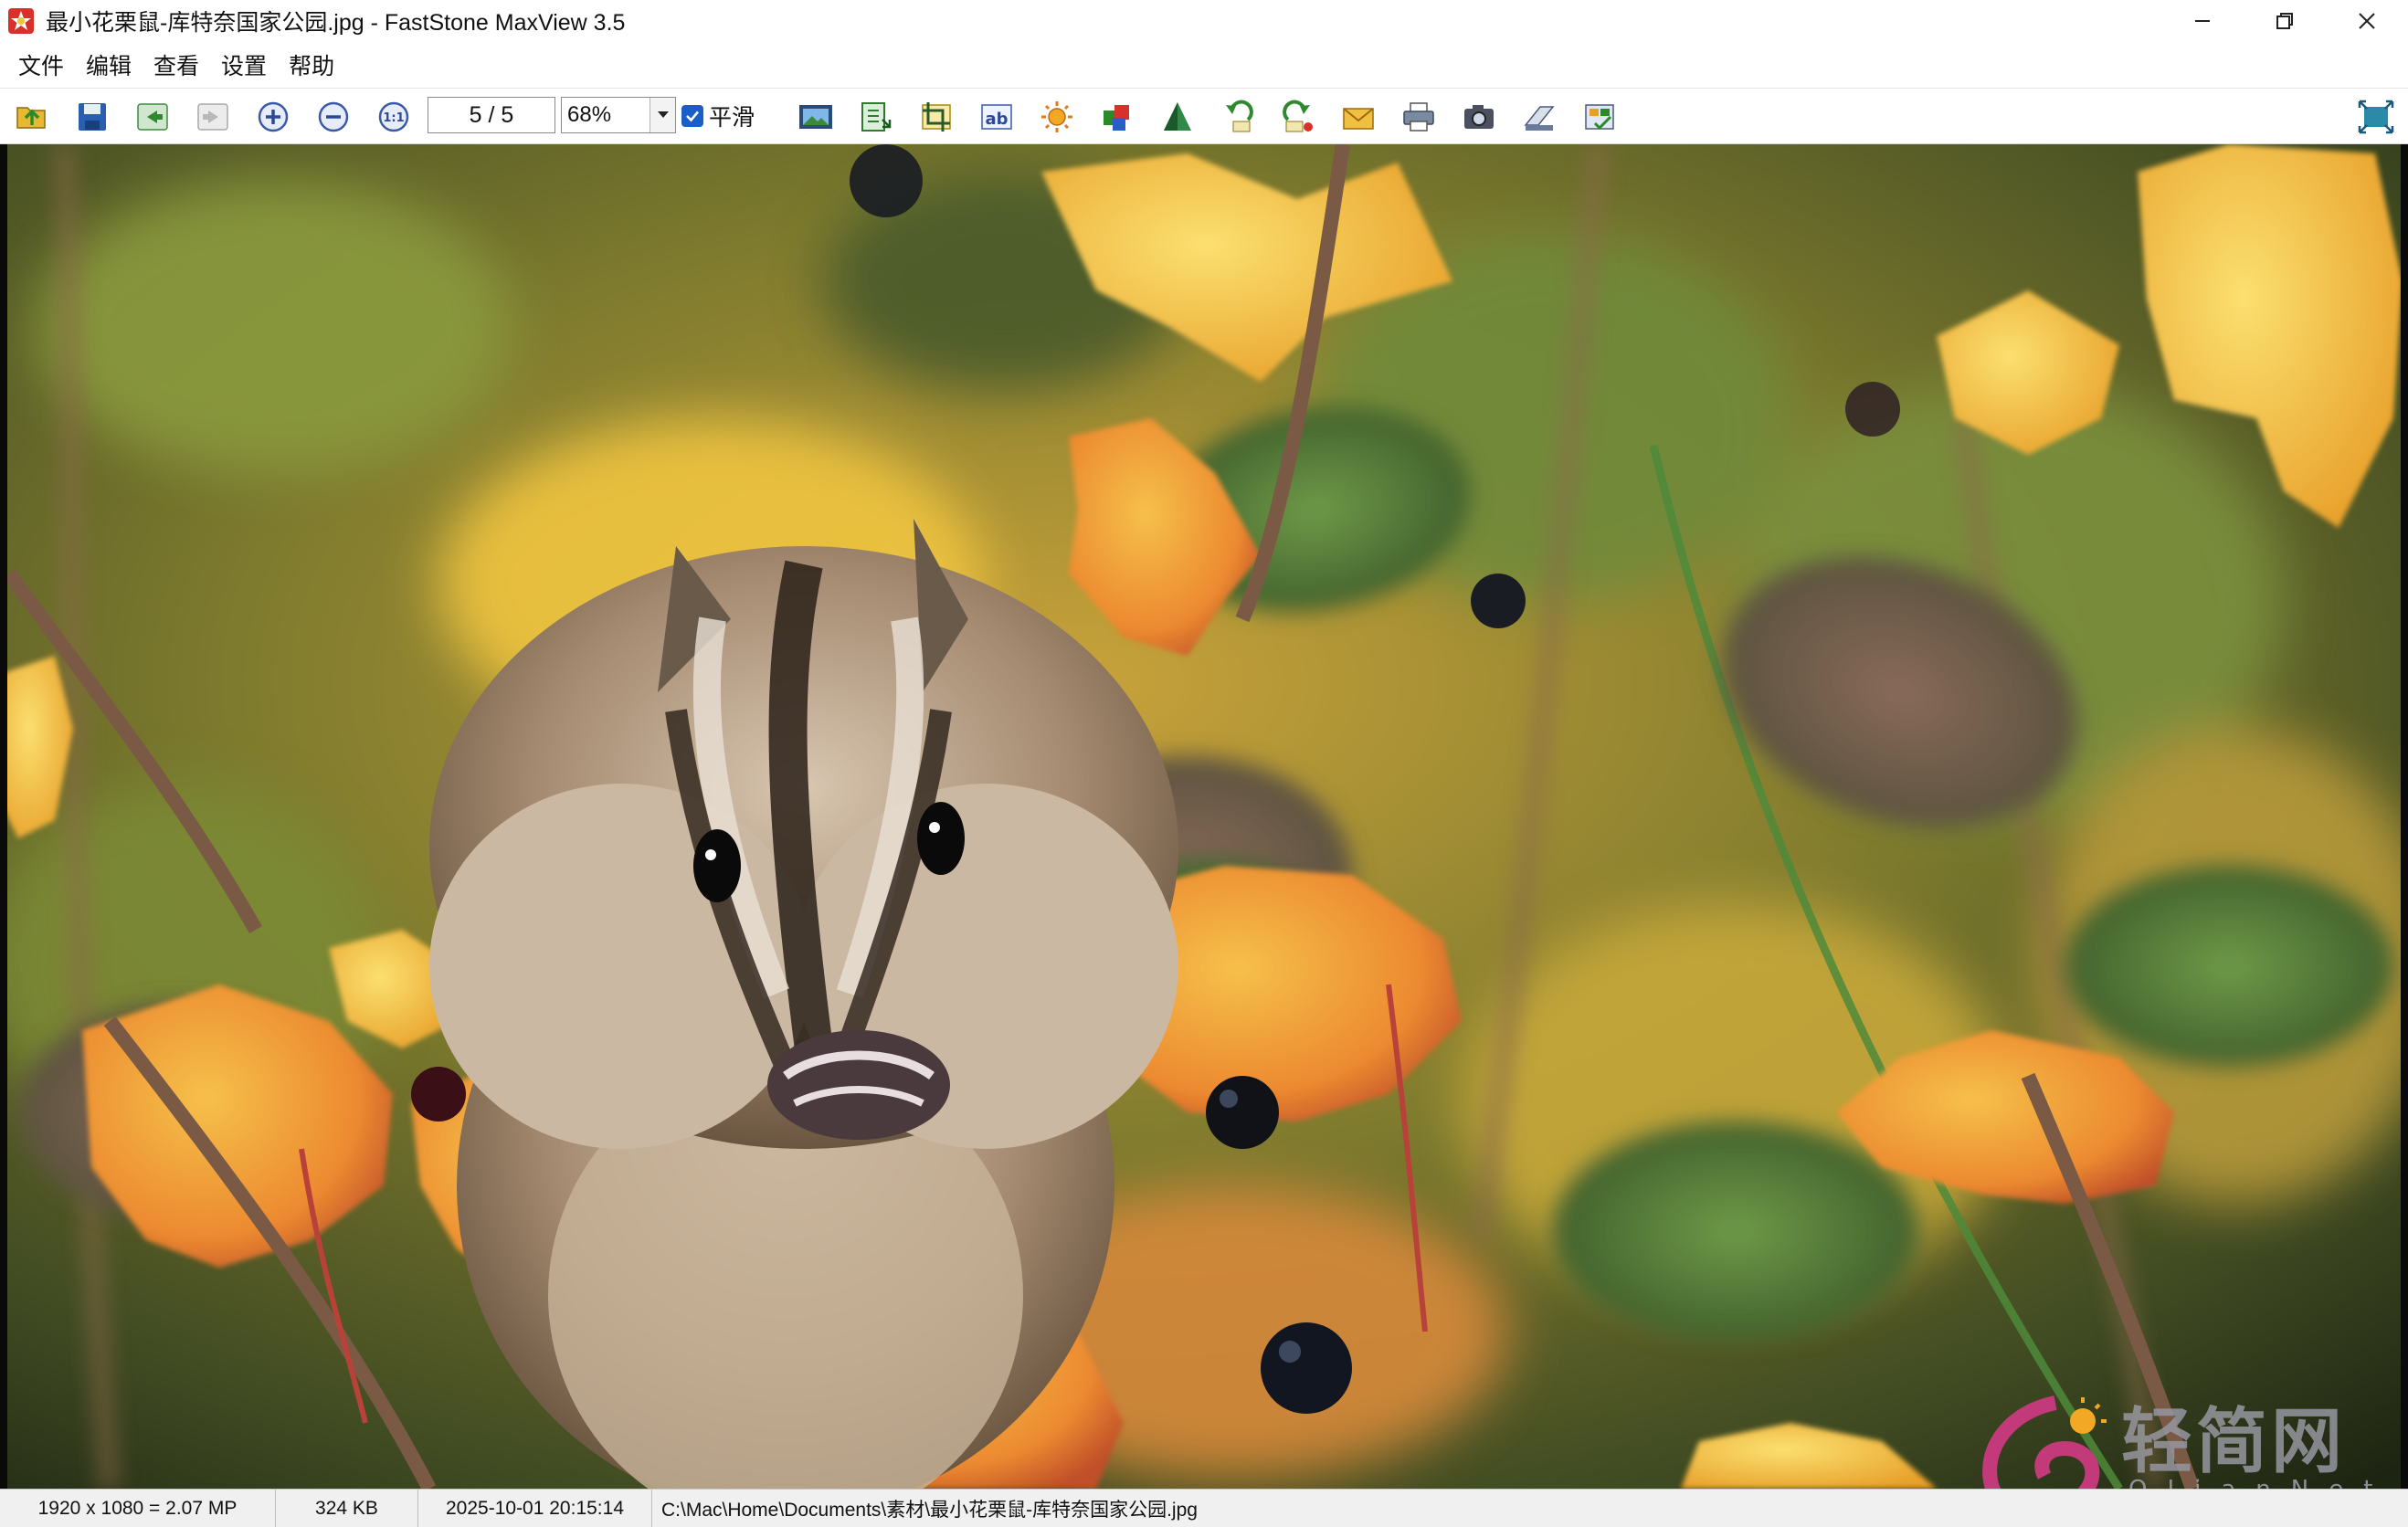  I want to click on minimize-icon, so click(2202, 21).